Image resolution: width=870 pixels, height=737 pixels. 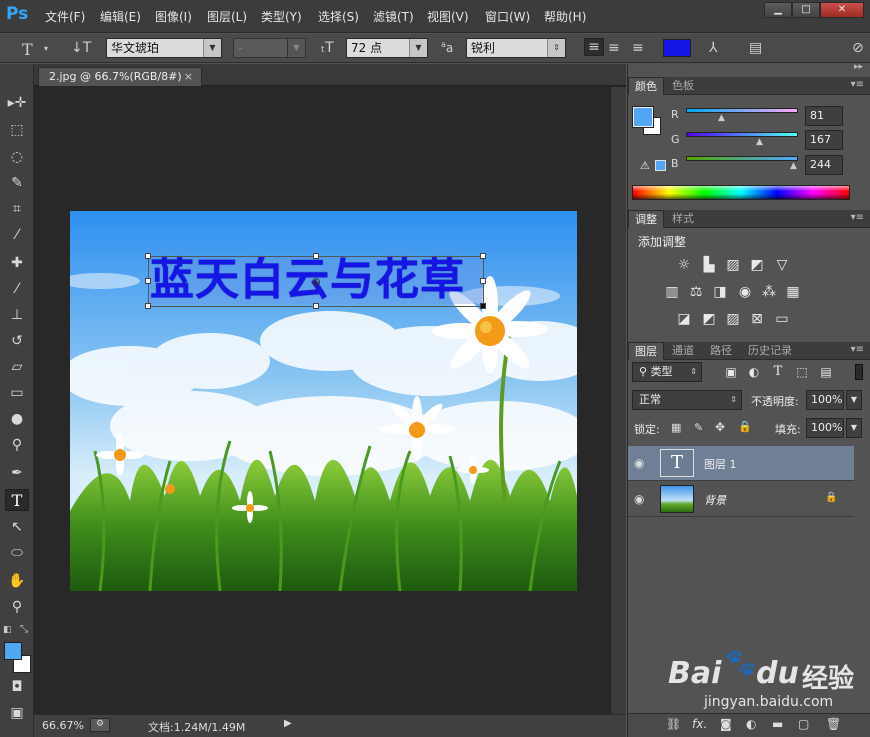 What do you see at coordinates (643, 117) in the screenshot?
I see `color-fg-swatch` at bounding box center [643, 117].